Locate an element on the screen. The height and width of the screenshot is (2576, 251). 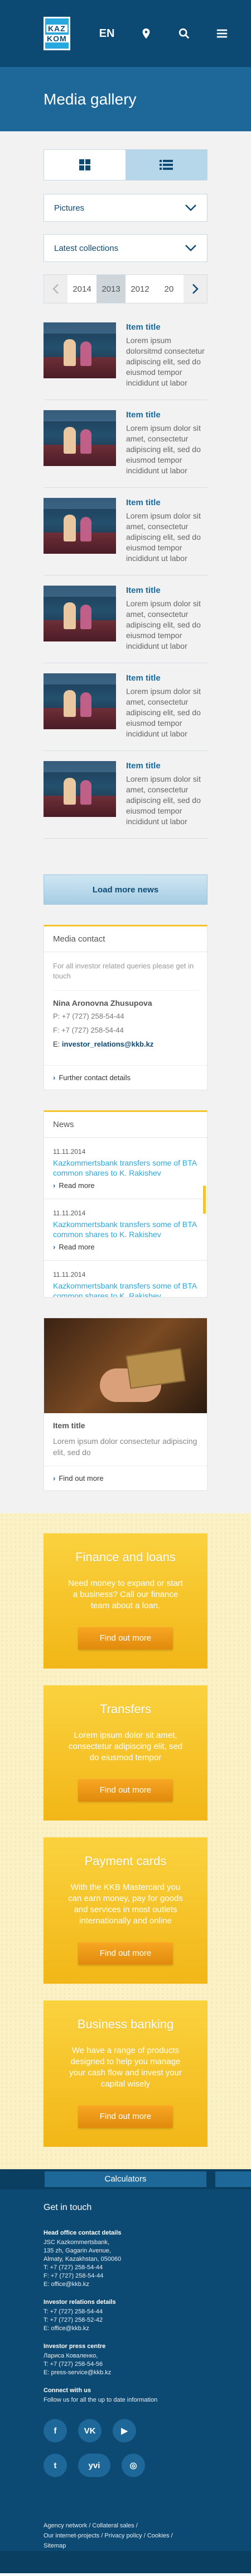
yvision-icon: yvi is located at coordinates (94, 2465).